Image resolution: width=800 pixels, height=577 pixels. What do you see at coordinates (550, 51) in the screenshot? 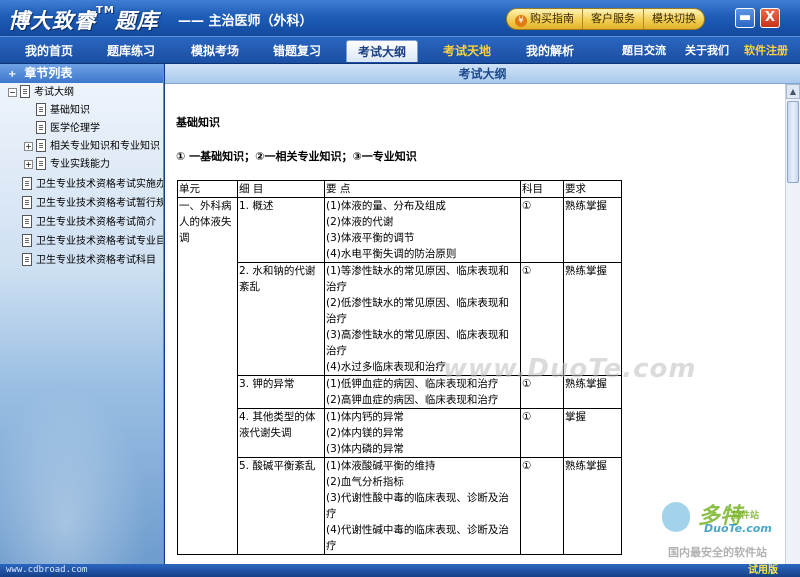
I see `nav-my-analysis: 我的解析` at bounding box center [550, 51].